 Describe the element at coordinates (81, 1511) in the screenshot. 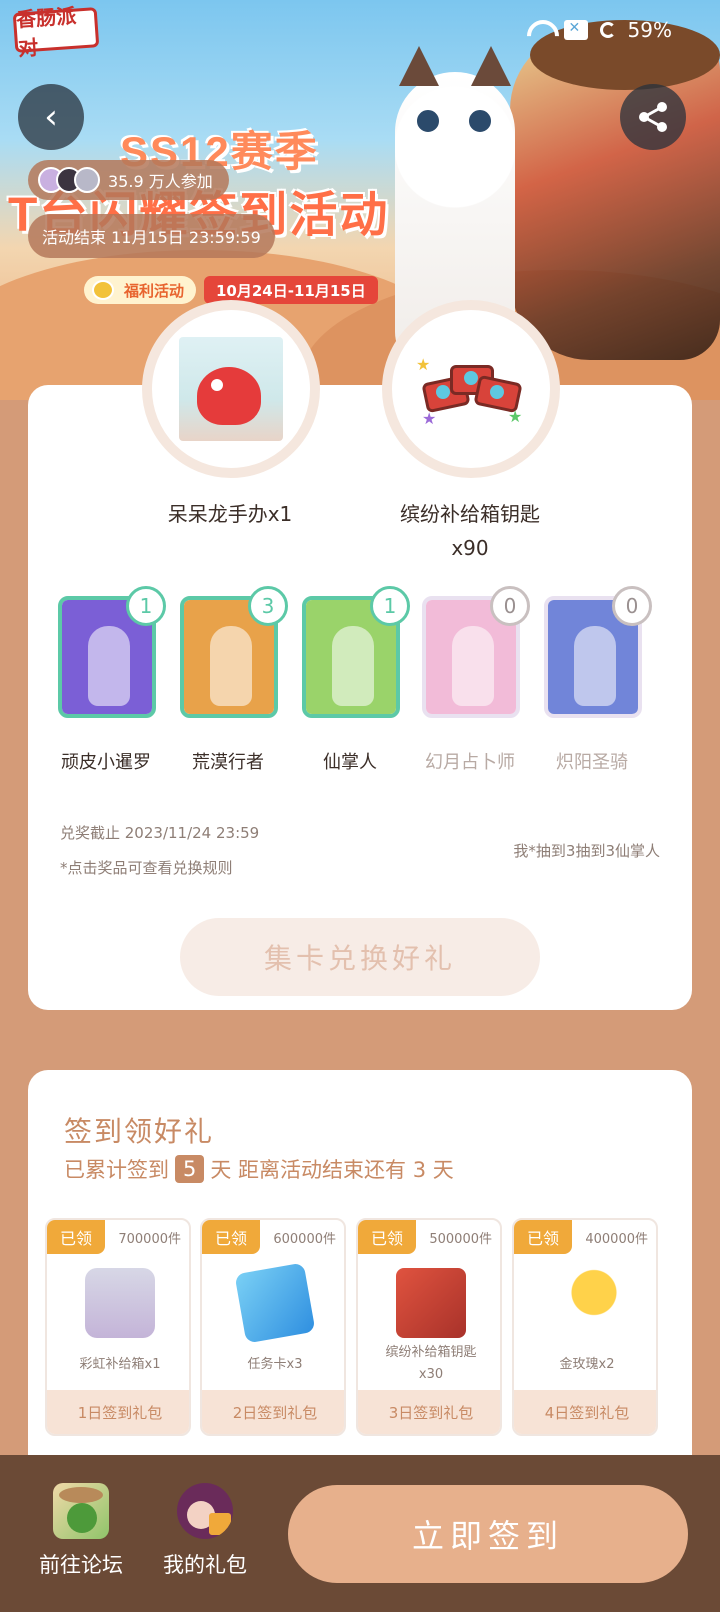

I see `forum-icon` at that location.